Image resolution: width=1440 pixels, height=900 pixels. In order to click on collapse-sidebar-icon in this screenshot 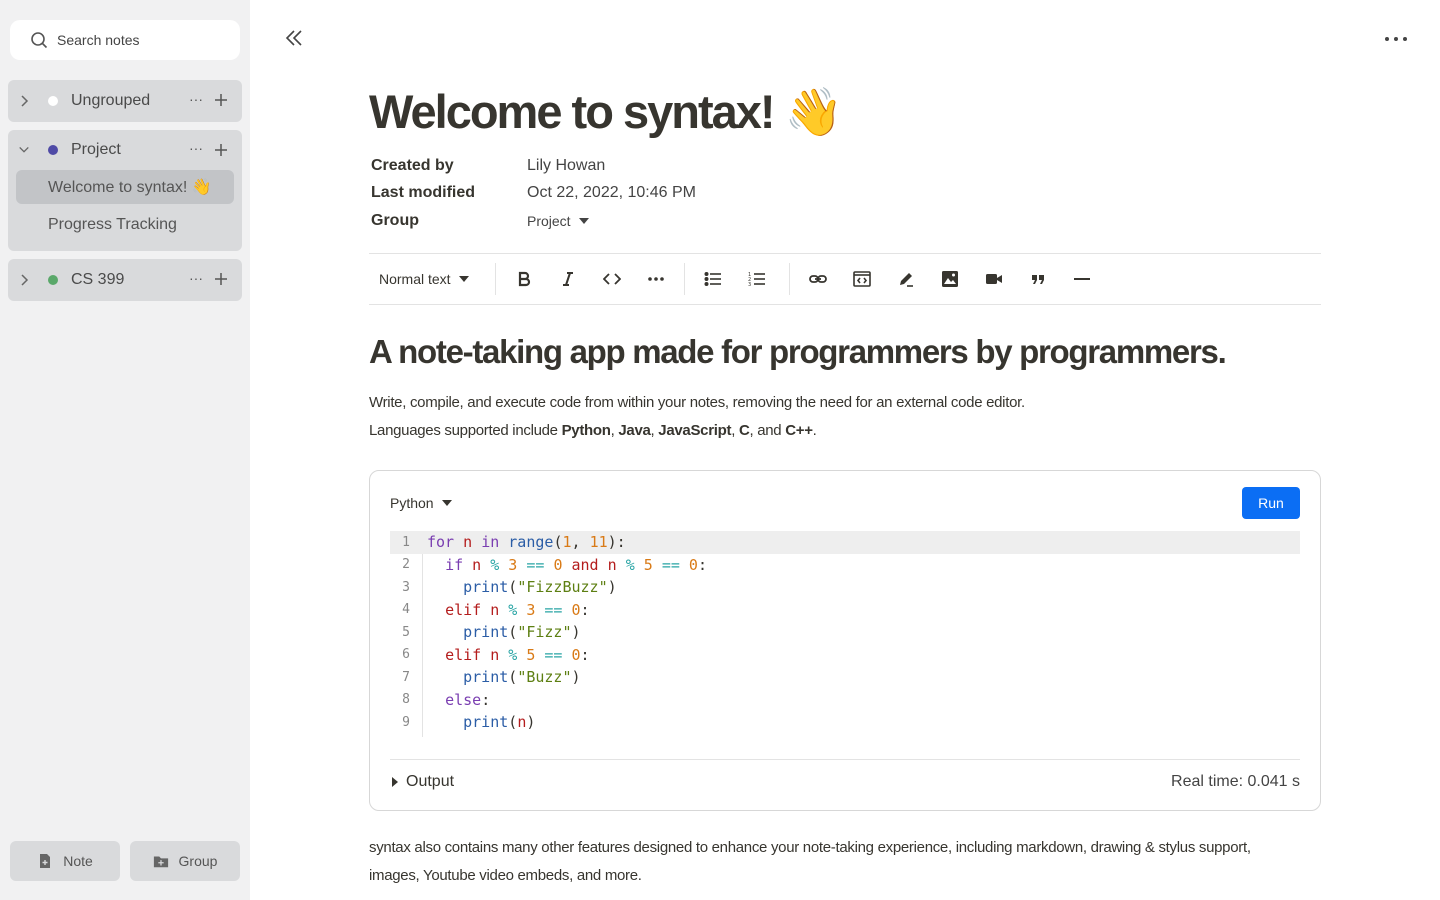, I will do `click(294, 38)`.